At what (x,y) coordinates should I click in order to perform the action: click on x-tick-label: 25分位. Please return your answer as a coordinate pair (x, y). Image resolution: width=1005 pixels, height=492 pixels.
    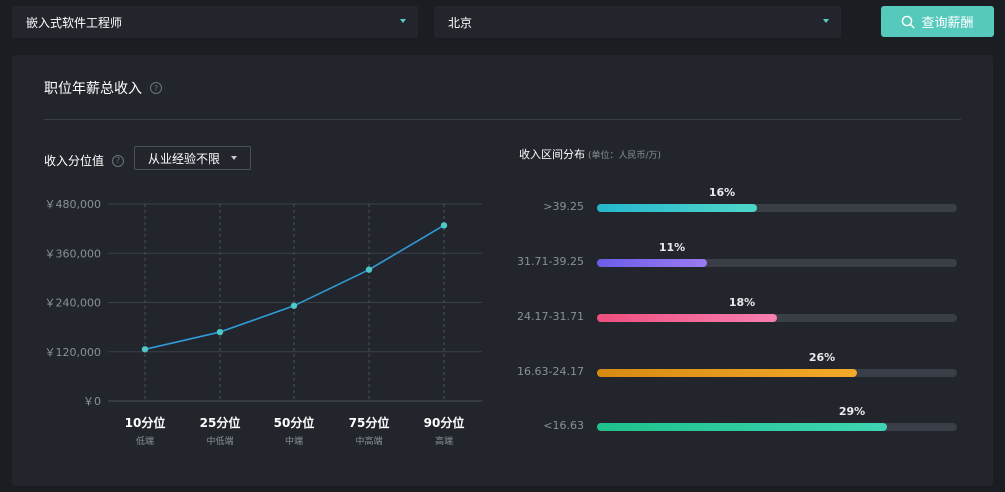
    Looking at the image, I should click on (220, 422).